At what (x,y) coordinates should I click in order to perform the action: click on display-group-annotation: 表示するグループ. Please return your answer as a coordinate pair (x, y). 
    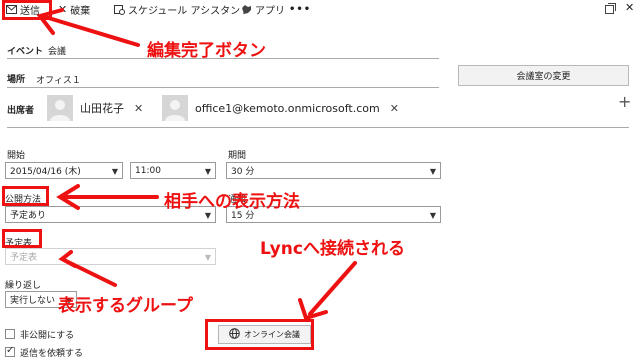
    Looking at the image, I should click on (125, 306).